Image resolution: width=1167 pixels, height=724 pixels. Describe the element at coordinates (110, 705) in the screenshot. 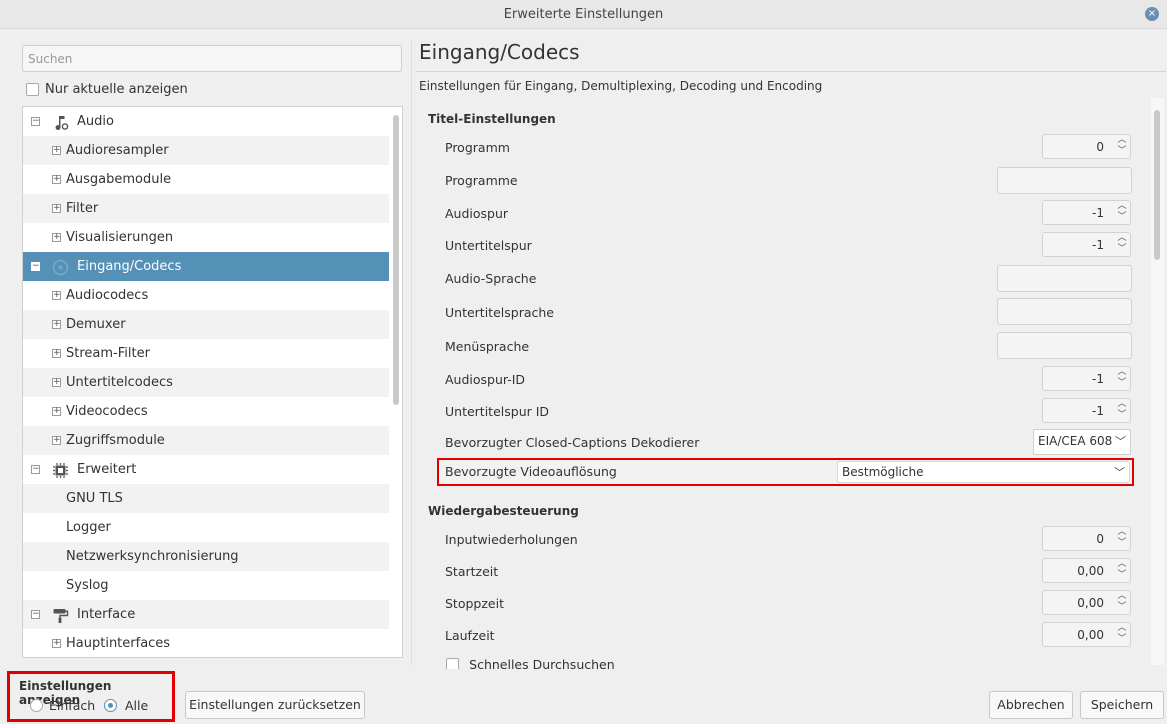

I see `radio-all` at that location.